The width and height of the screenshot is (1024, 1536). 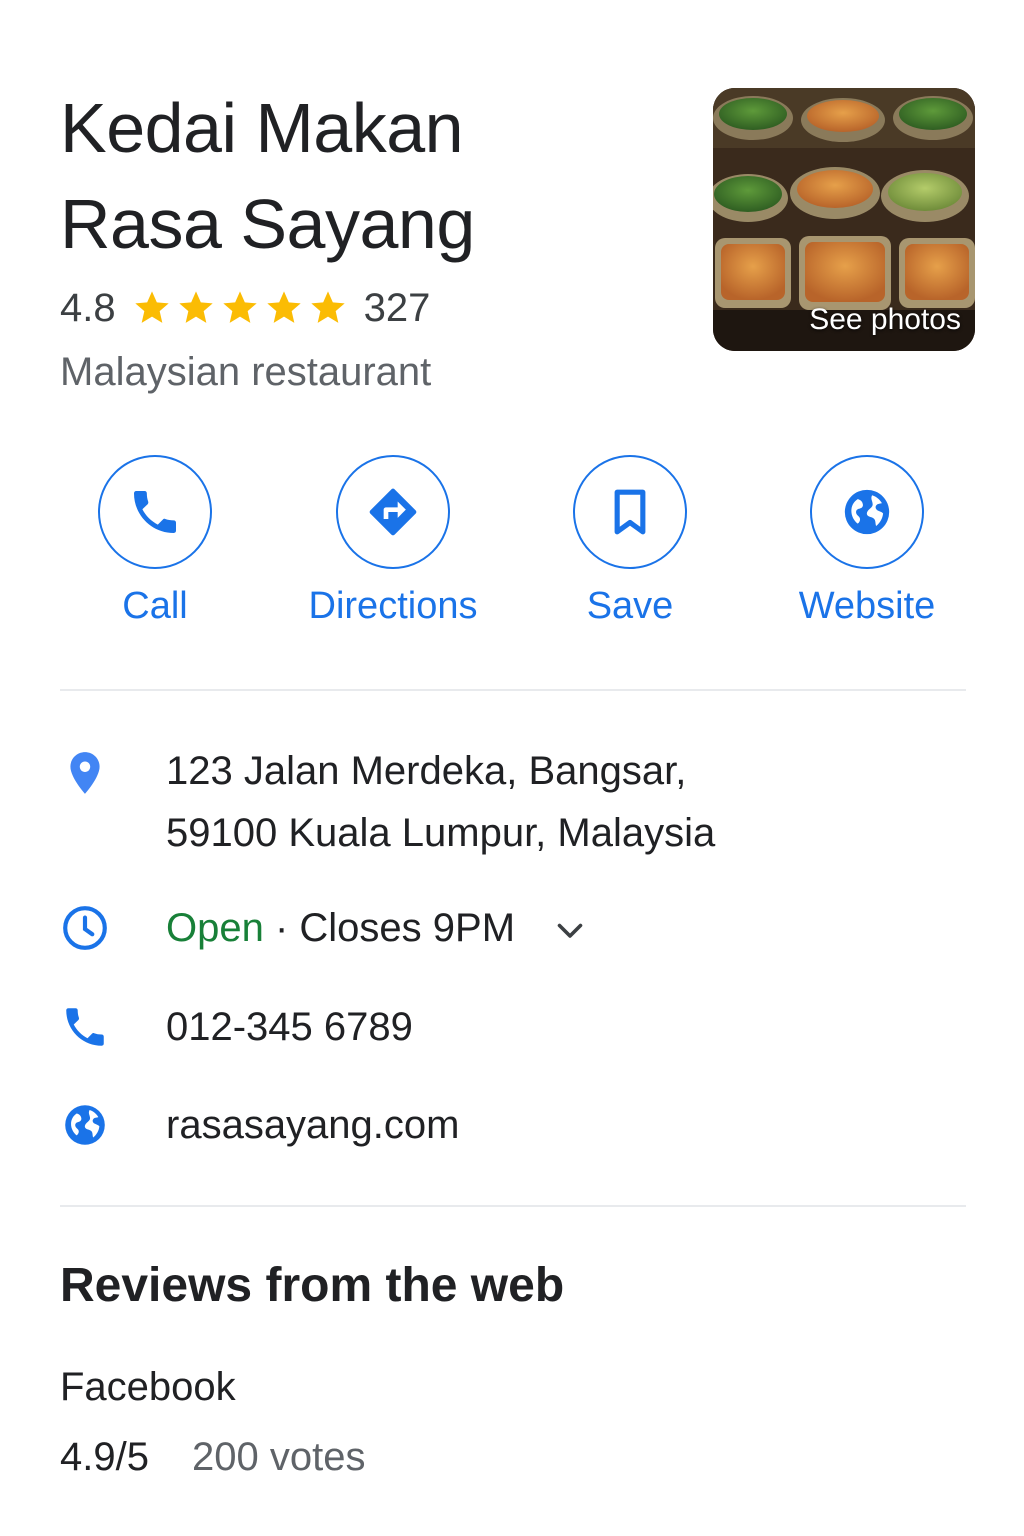 What do you see at coordinates (246, 372) in the screenshot?
I see `place-category: Malaysian restaurant` at bounding box center [246, 372].